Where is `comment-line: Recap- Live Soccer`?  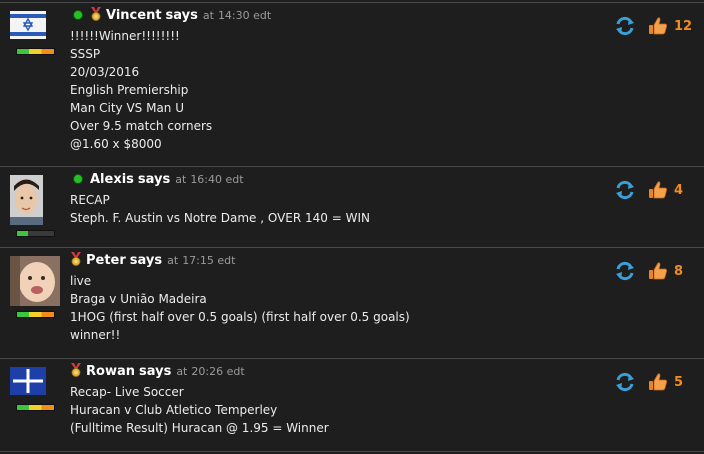 comment-line: Recap- Live Soccer is located at coordinates (127, 392).